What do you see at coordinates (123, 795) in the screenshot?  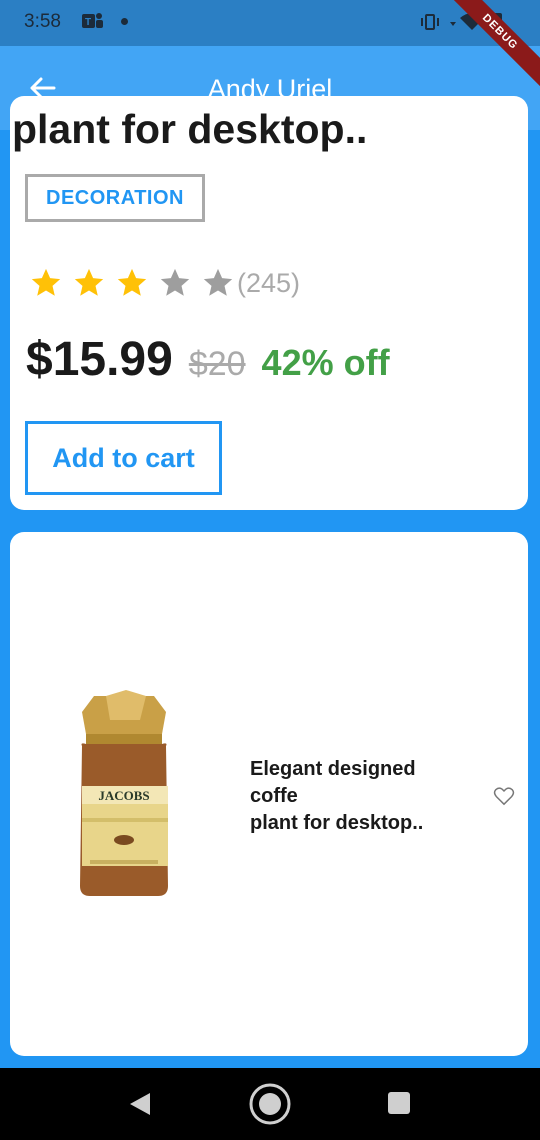 I see `product-brand-label: JACOBS` at bounding box center [123, 795].